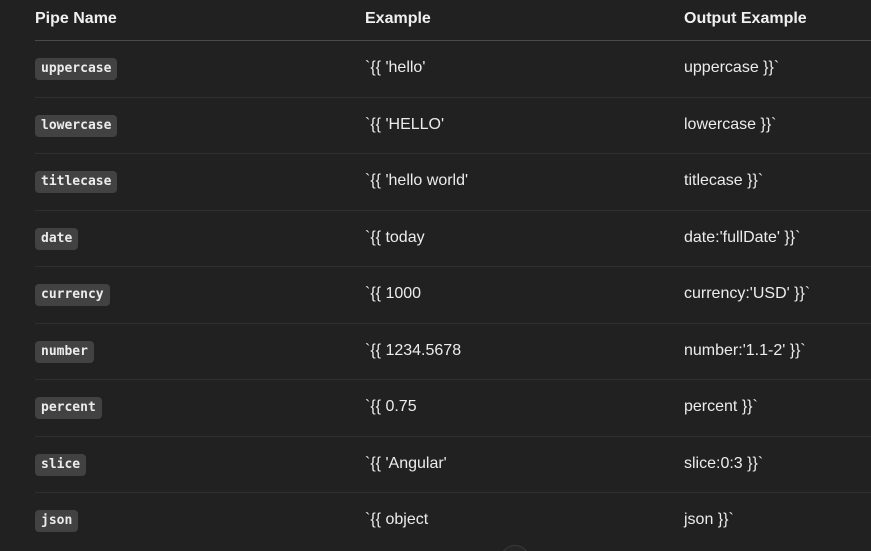  I want to click on header-example: Example, so click(398, 18).